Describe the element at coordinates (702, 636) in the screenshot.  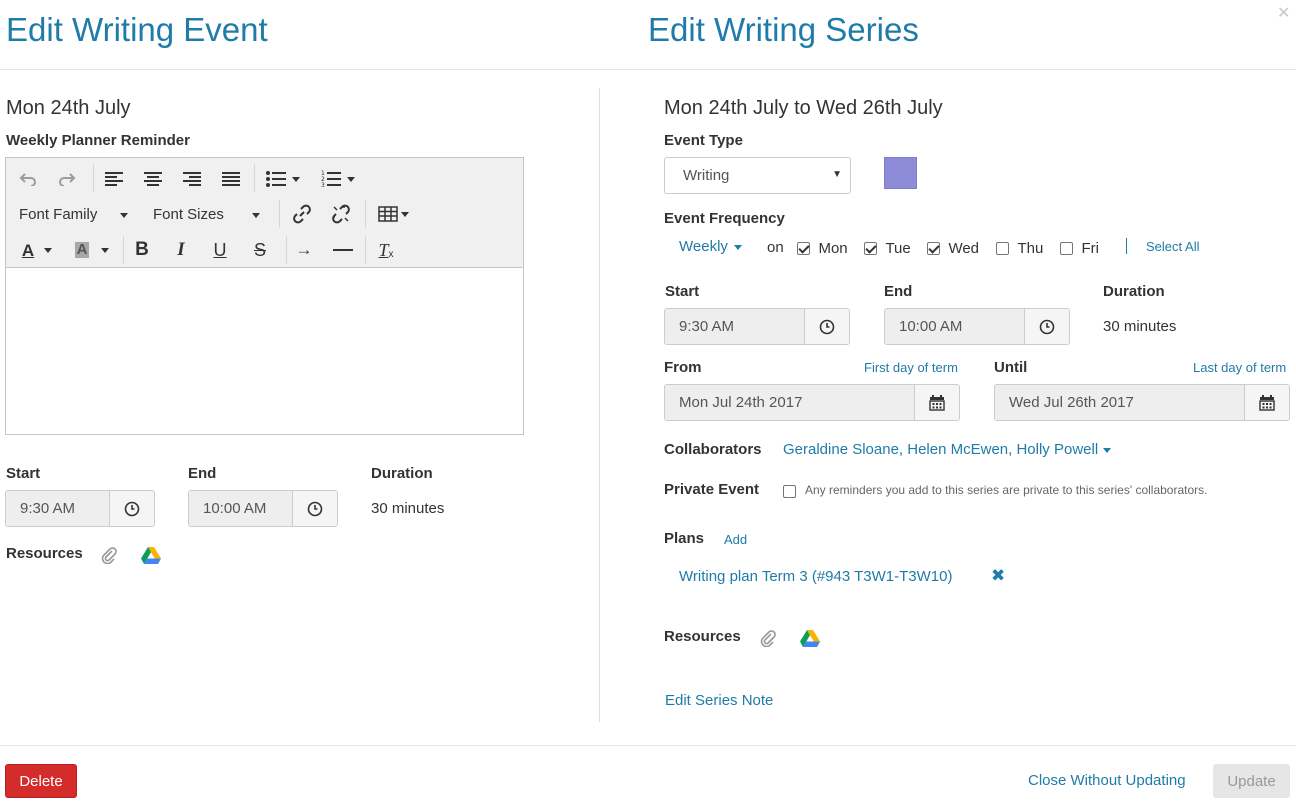
I see `series-resources-label: Resources` at that location.